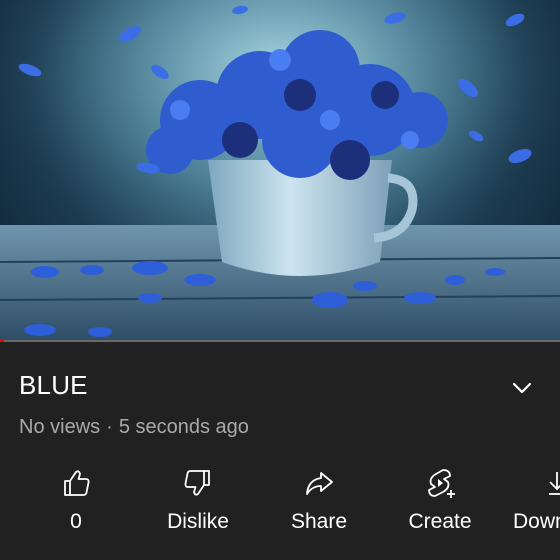 Image resolution: width=560 pixels, height=560 pixels. Describe the element at coordinates (536, 521) in the screenshot. I see `download-label: Down` at that location.